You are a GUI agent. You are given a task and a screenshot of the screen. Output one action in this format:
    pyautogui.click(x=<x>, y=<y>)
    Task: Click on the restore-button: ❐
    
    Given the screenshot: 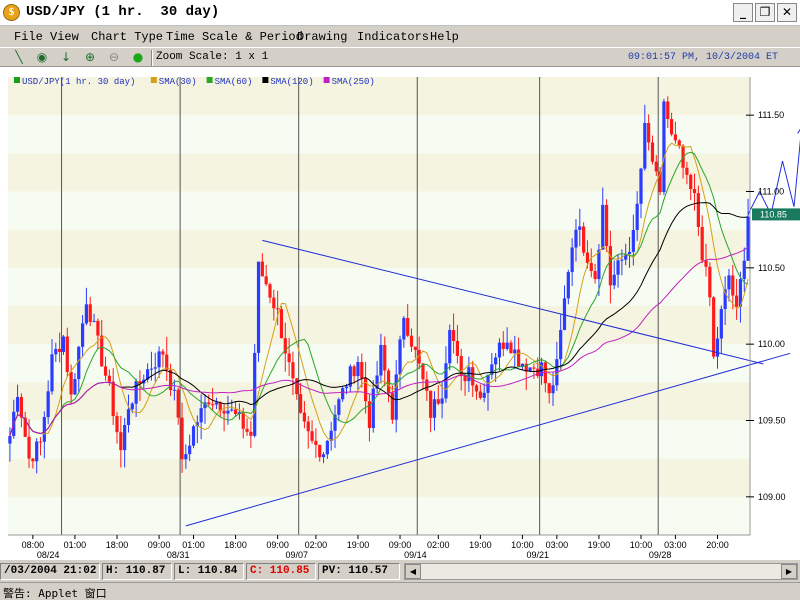 What is the action you would take?
    pyautogui.click(x=765, y=12)
    